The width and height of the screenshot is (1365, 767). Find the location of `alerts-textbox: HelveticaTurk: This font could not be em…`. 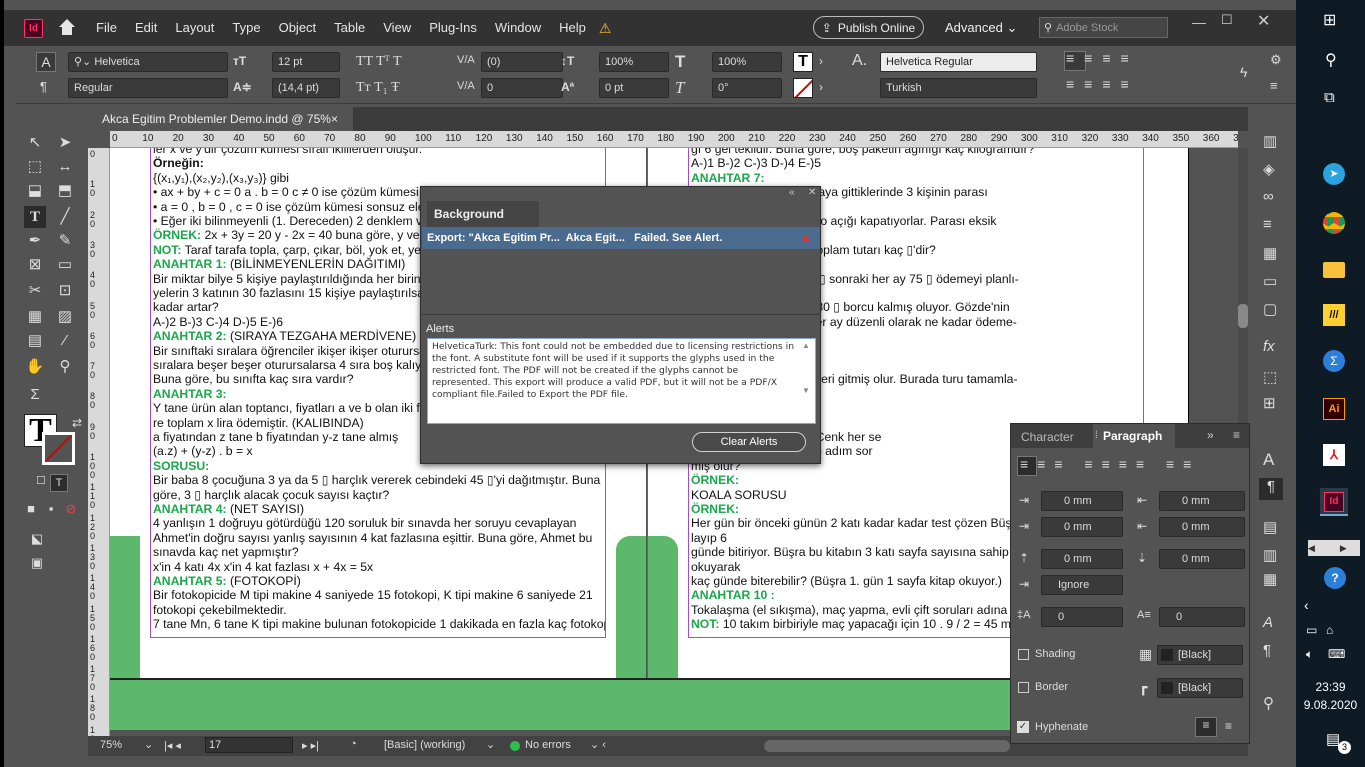

alerts-textbox: HelveticaTurk: This font could not be em… is located at coordinates (621, 381).